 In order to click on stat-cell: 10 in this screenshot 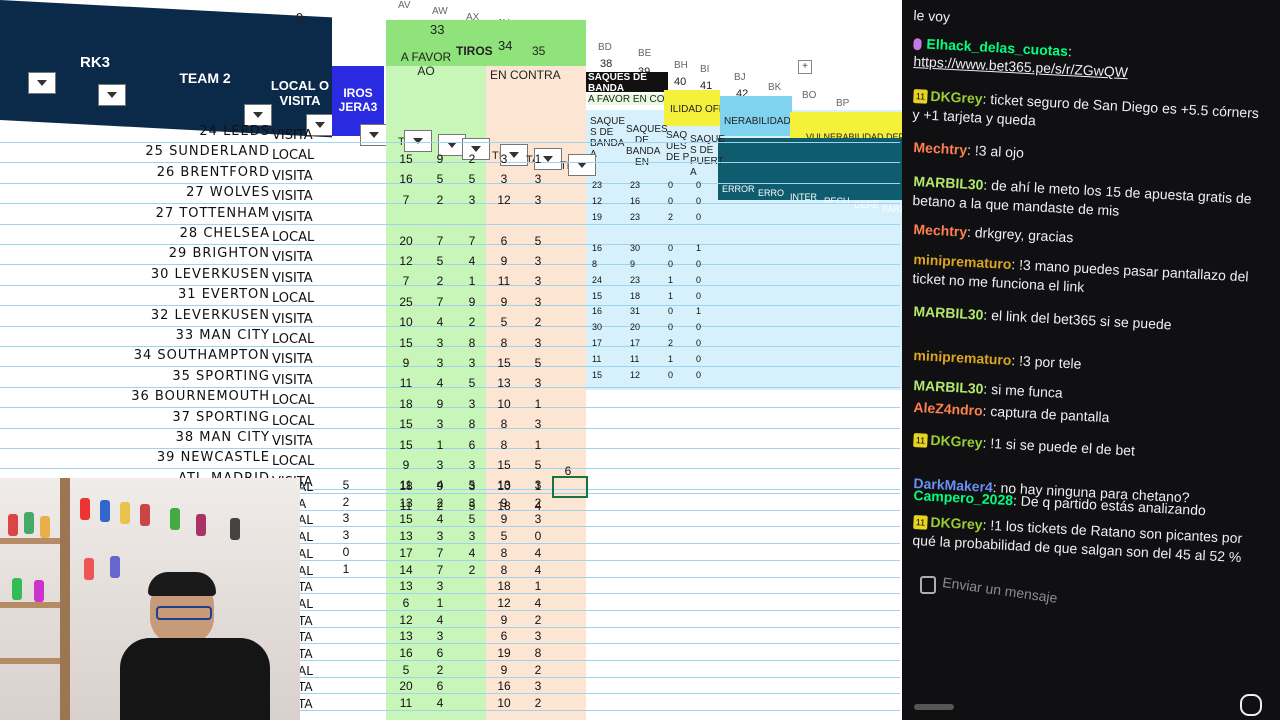, I will do `click(504, 486)`.